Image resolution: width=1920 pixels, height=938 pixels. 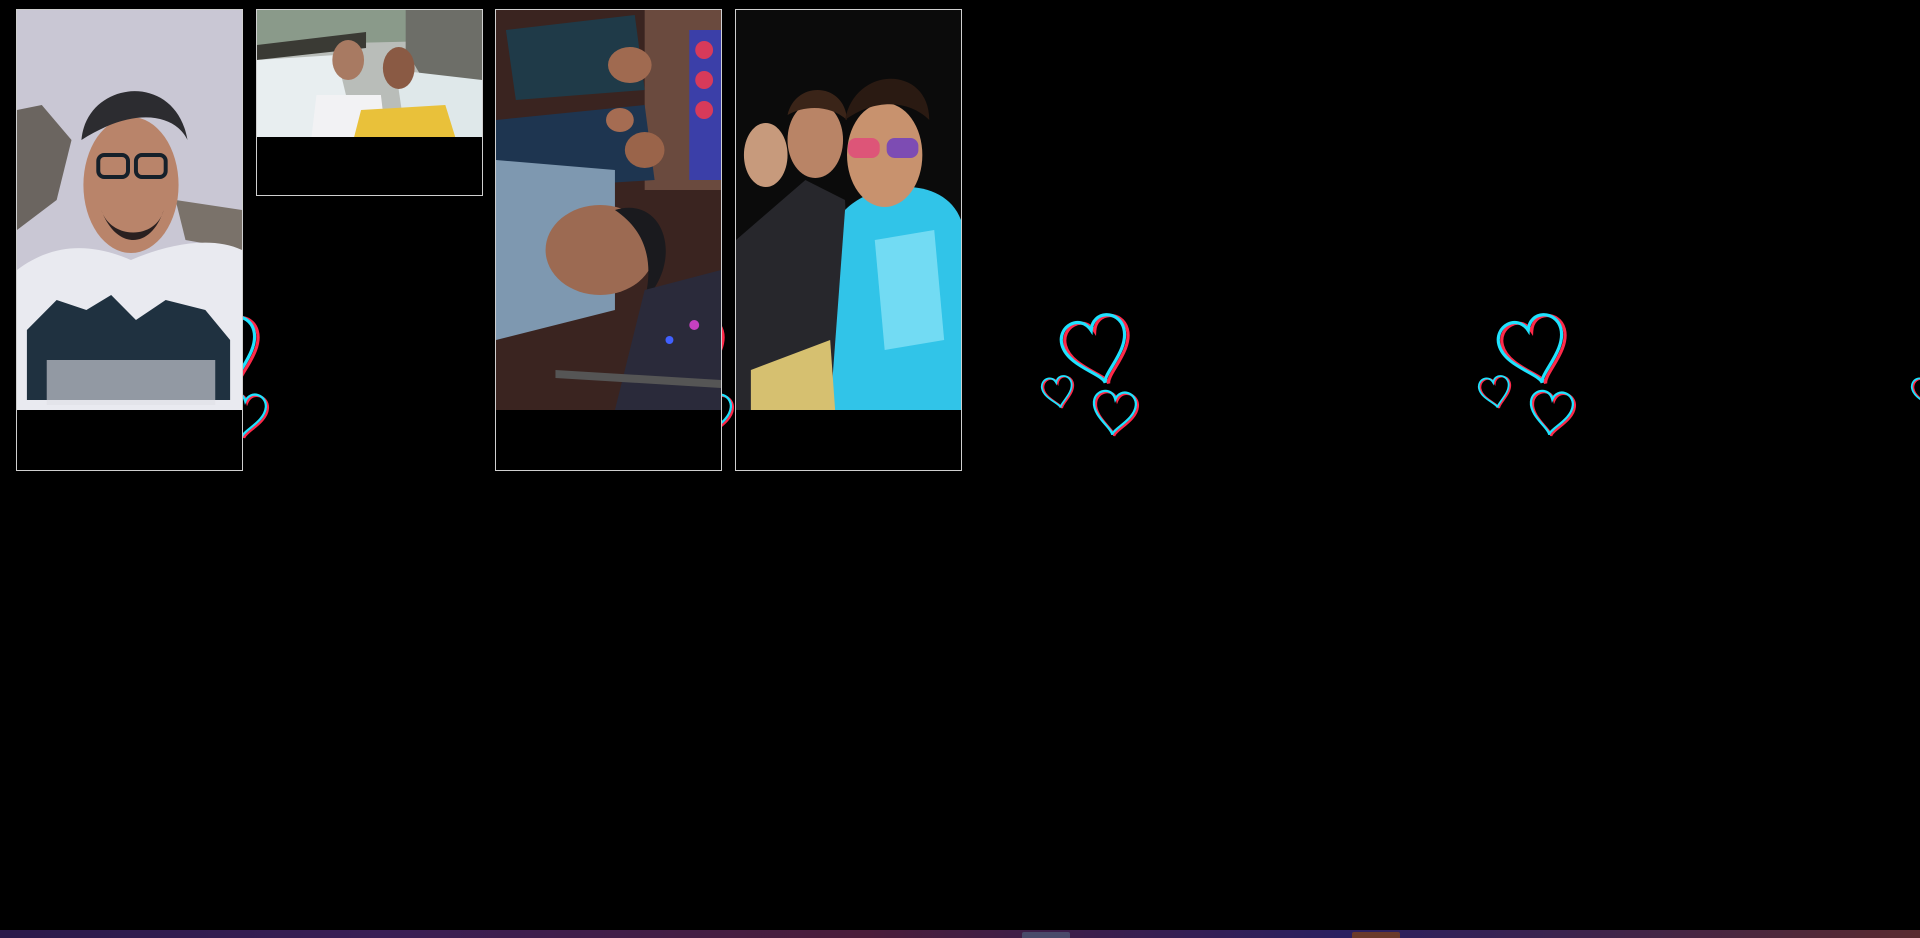 I want to click on taskbar, so click(x=960, y=934).